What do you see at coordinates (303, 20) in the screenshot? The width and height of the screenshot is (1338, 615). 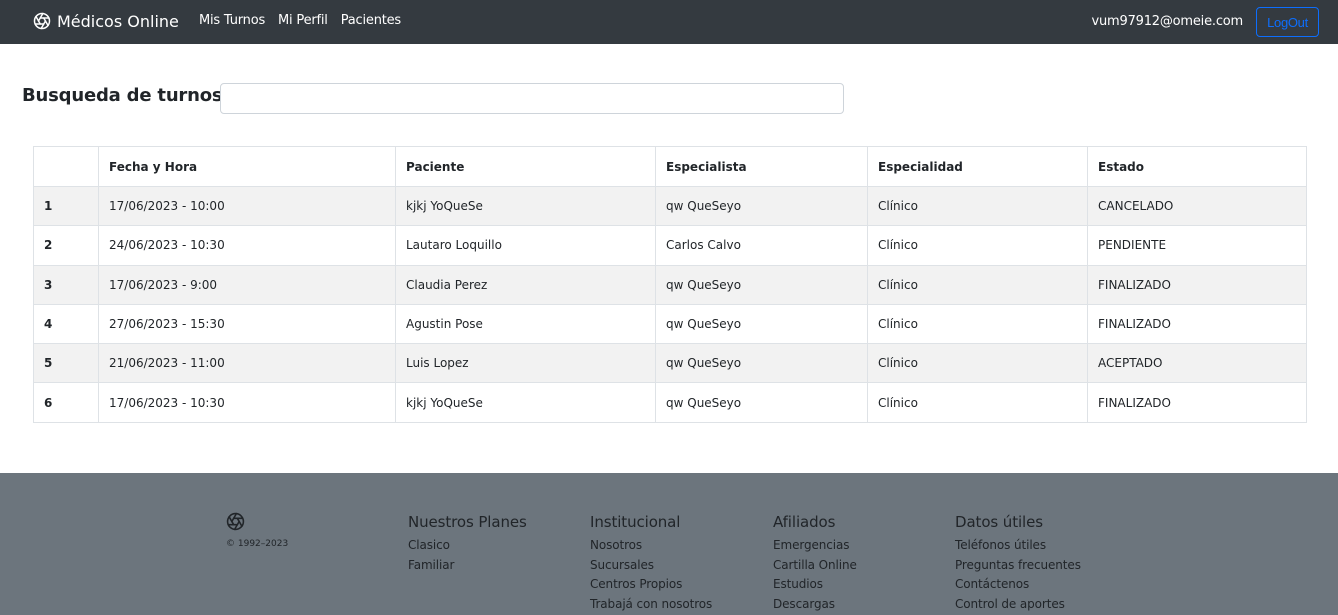 I see `nav-link-mi-perfil: Mi Perfil` at bounding box center [303, 20].